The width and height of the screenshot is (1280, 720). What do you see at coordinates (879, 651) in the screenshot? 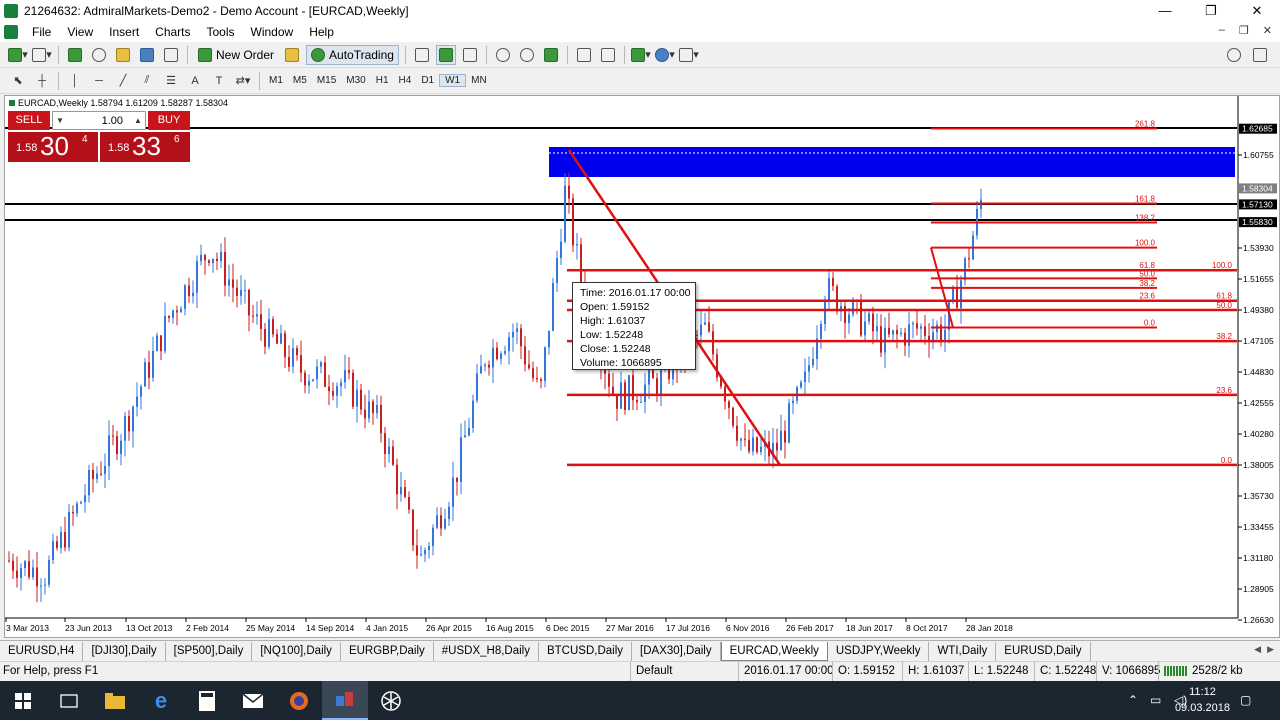
I see `tab-usdjpy-weekly: USDJPY,Weekly` at bounding box center [879, 651].